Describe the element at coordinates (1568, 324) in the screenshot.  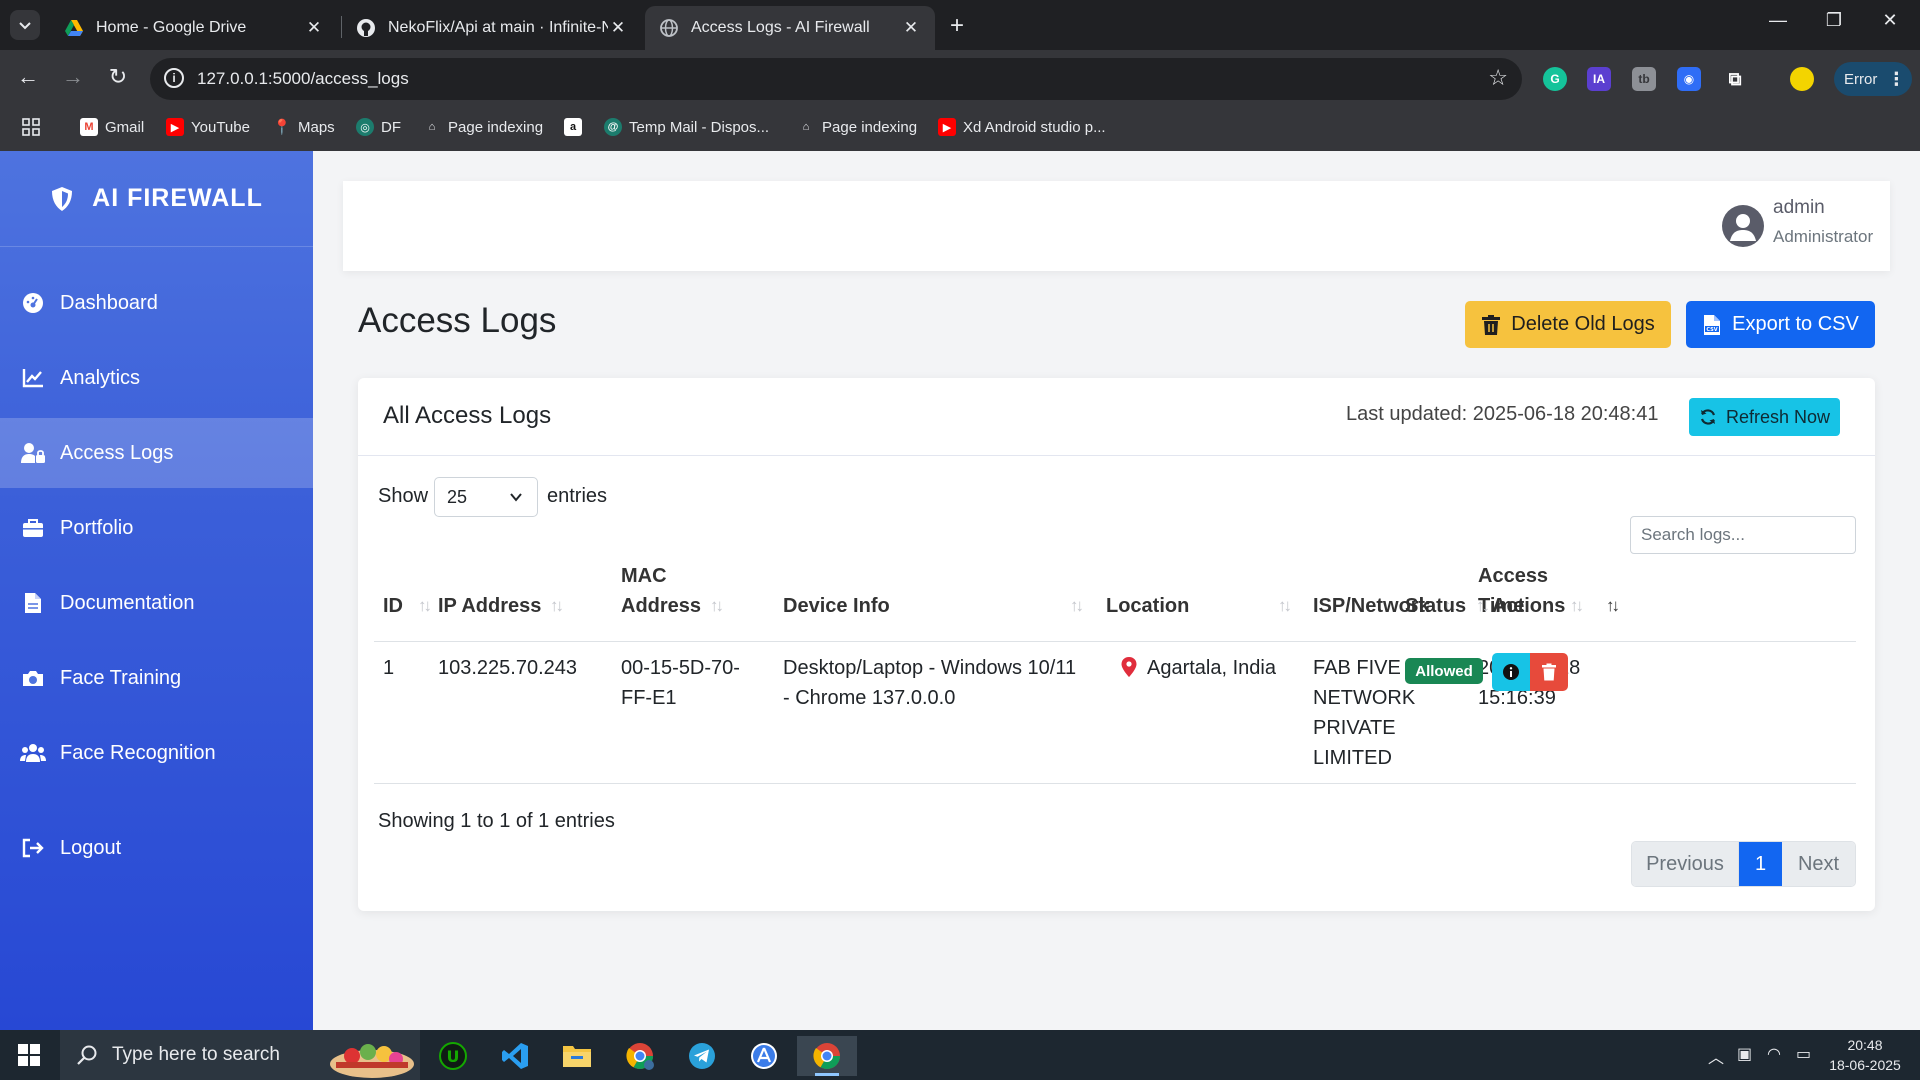
I see `delete-old-logs-button: Delete Old Logs` at that location.